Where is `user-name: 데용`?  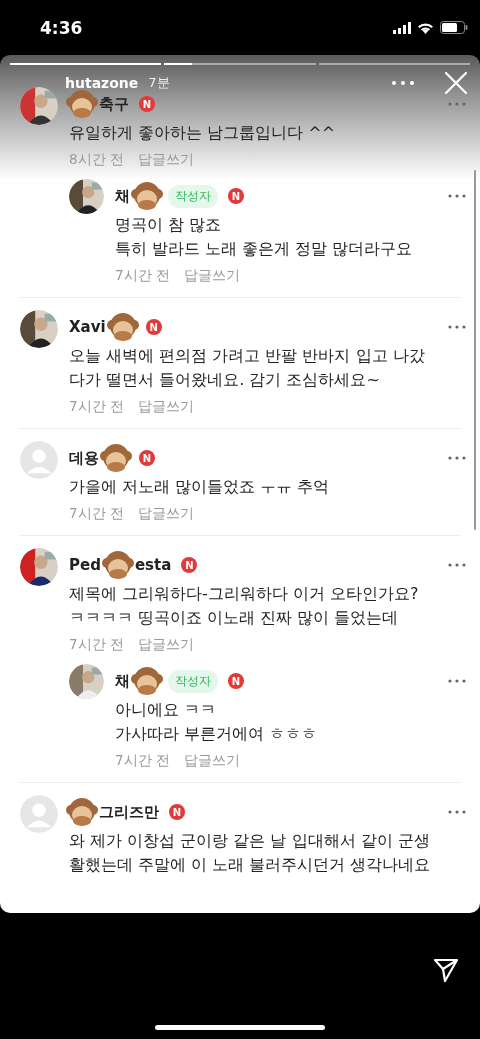 user-name: 데용 is located at coordinates (84, 458).